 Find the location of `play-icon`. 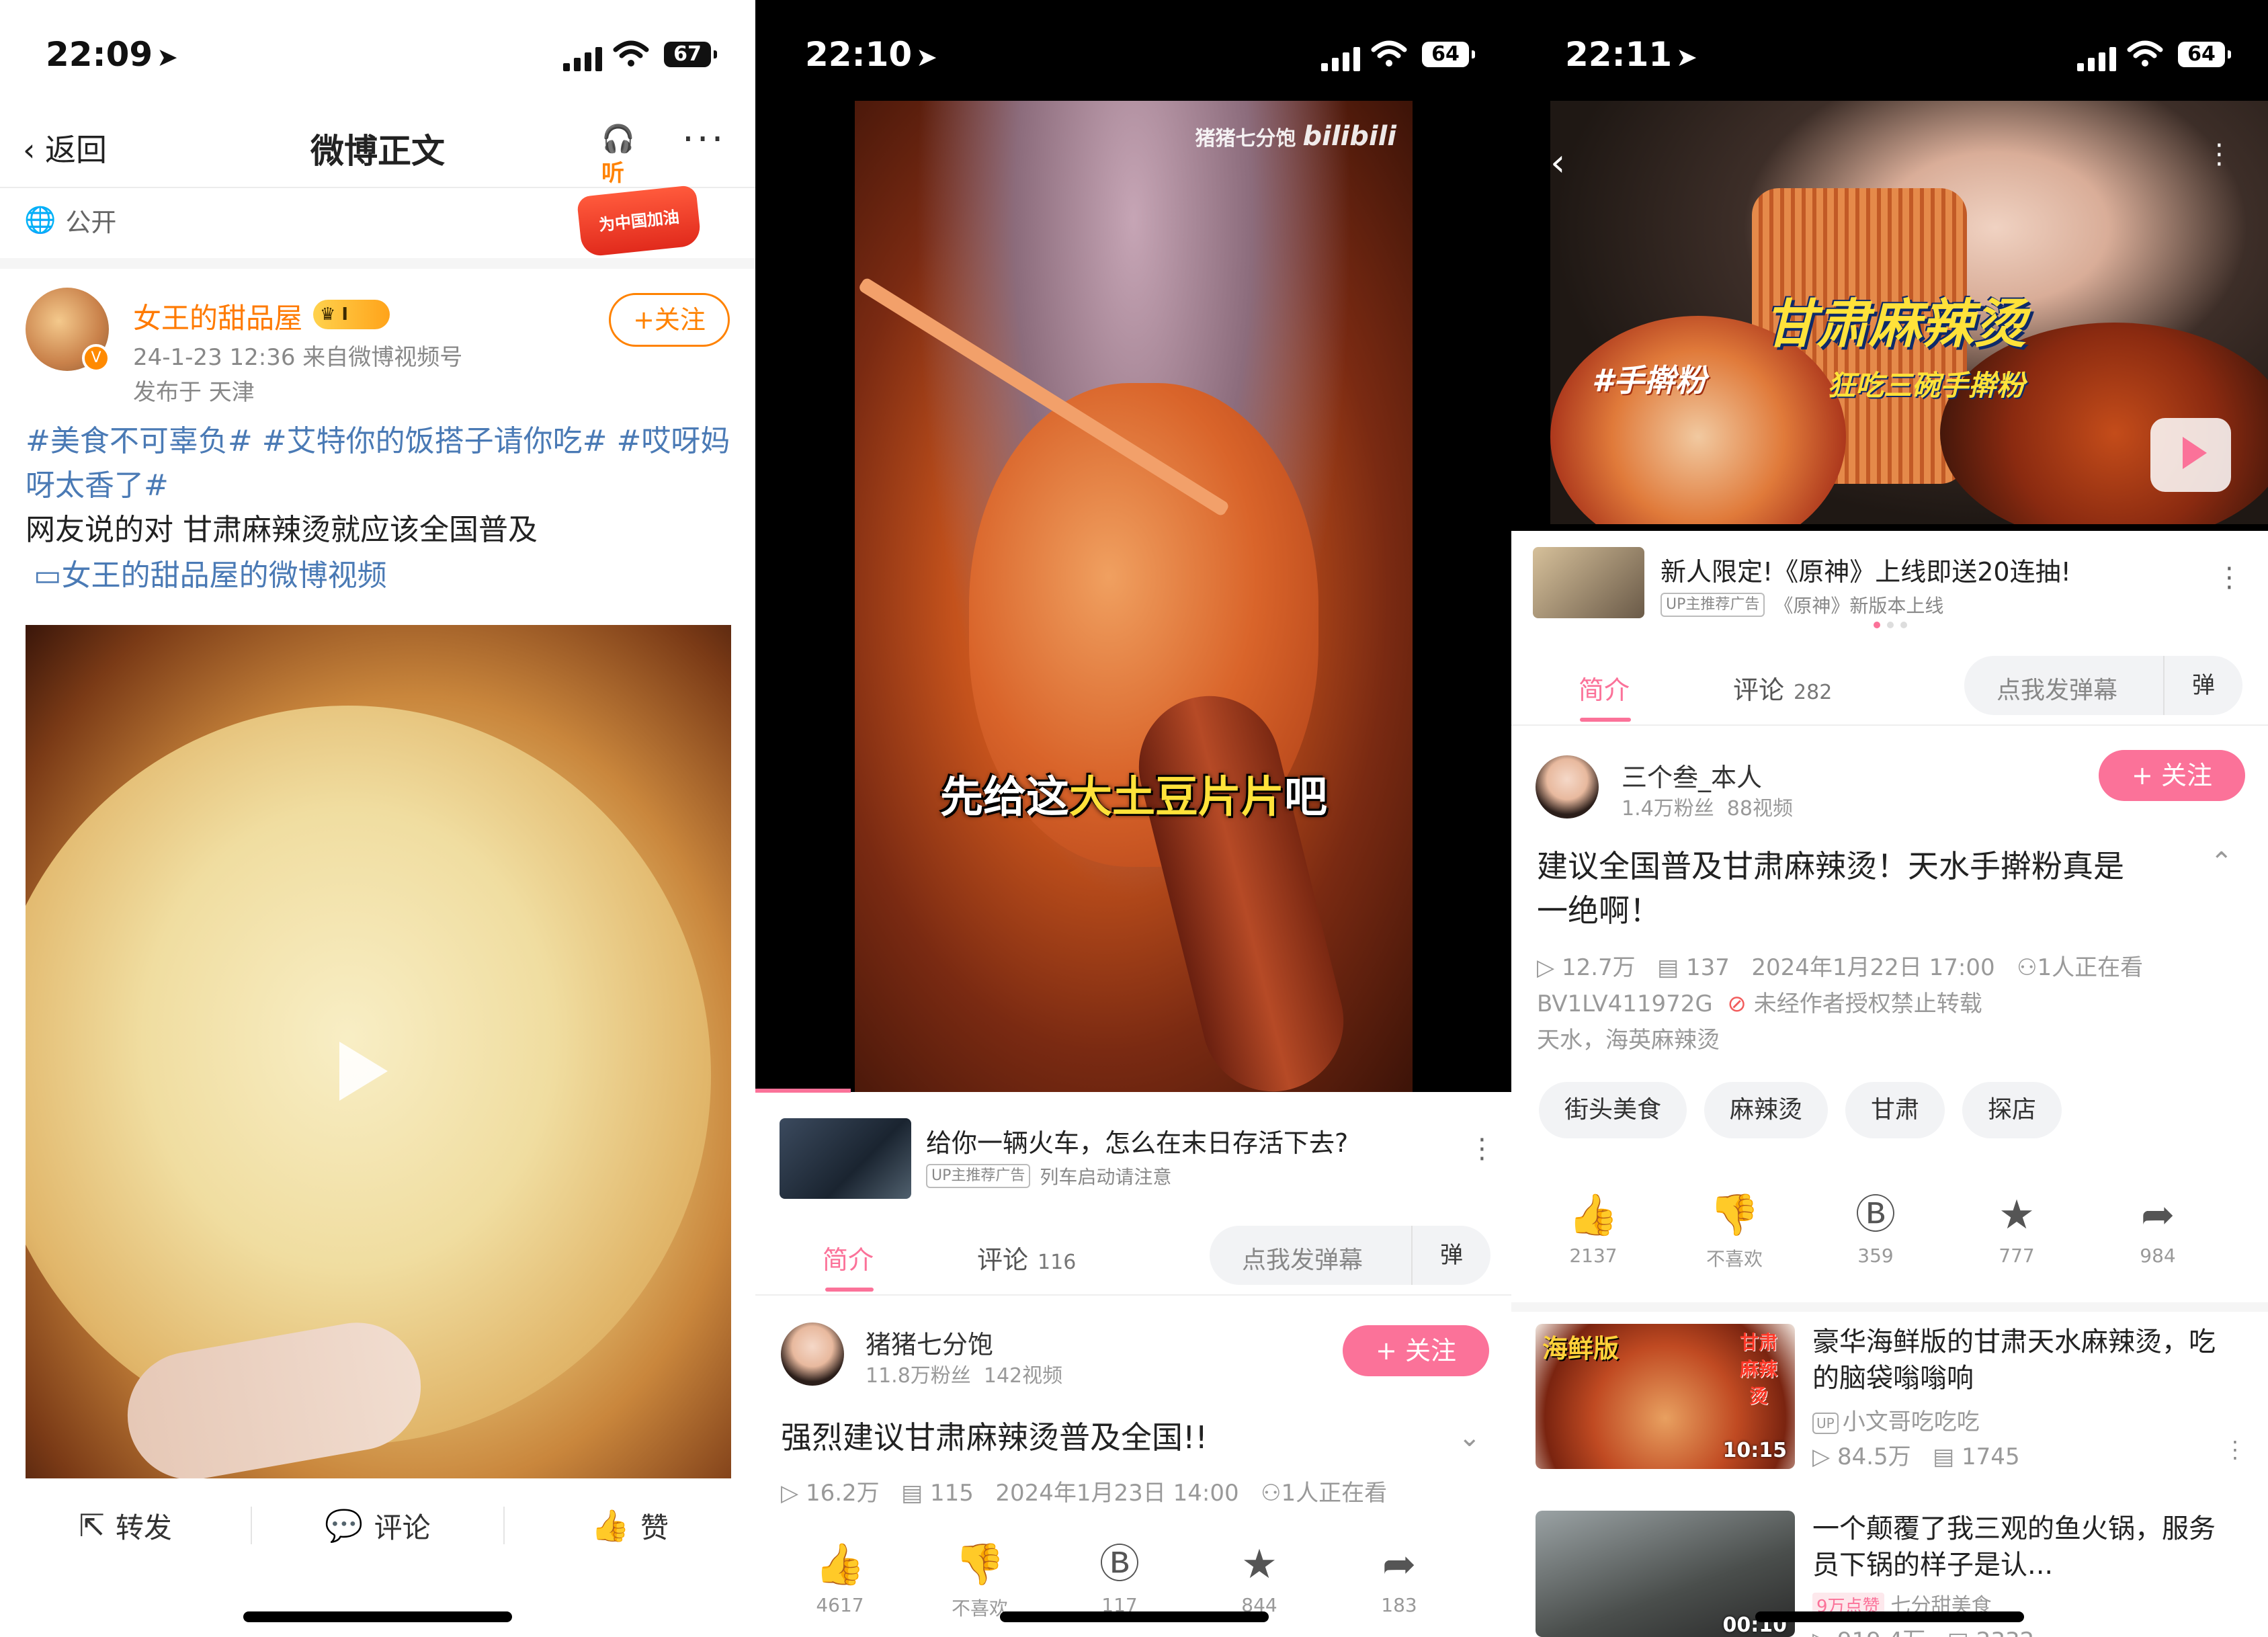

play-icon is located at coordinates (363, 1071).